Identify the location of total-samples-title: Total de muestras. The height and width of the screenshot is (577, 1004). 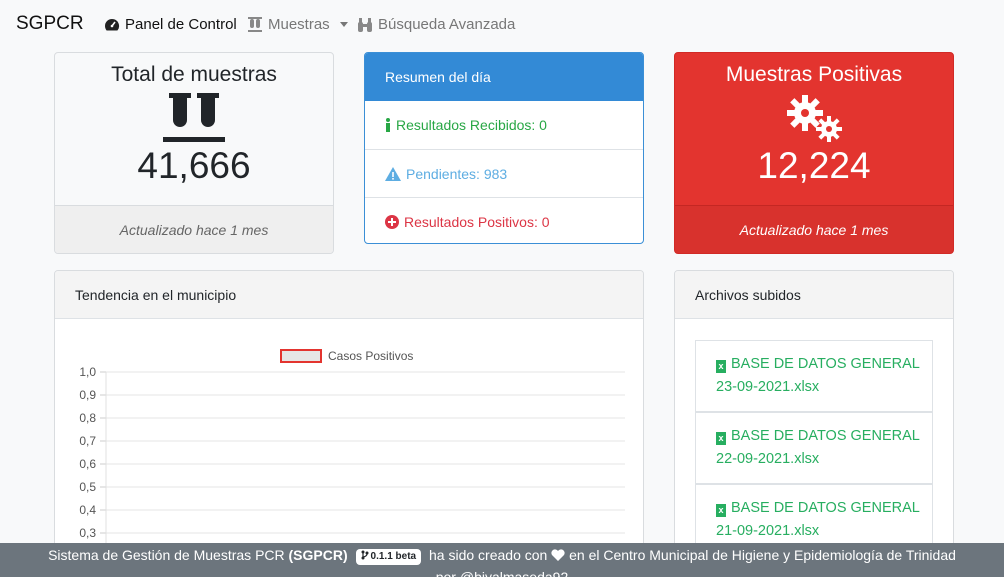
(194, 74).